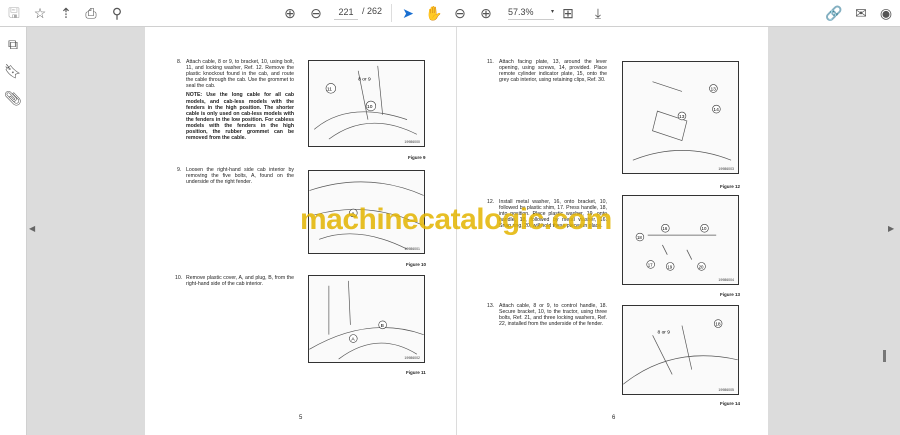 The height and width of the screenshot is (435, 900). I want to click on page-fit-icon: ⊞, so click(568, 13).